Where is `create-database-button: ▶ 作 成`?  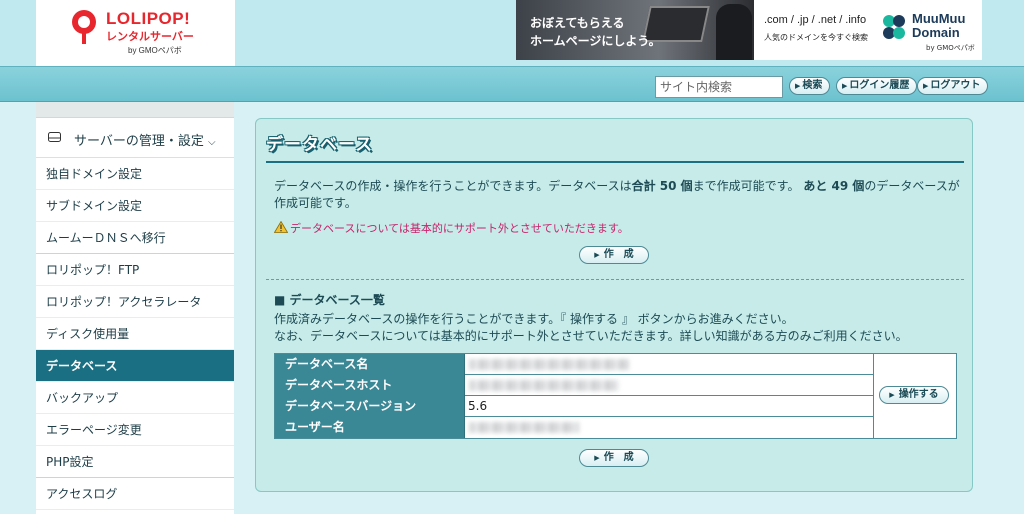 create-database-button: ▶ 作 成 is located at coordinates (614, 255).